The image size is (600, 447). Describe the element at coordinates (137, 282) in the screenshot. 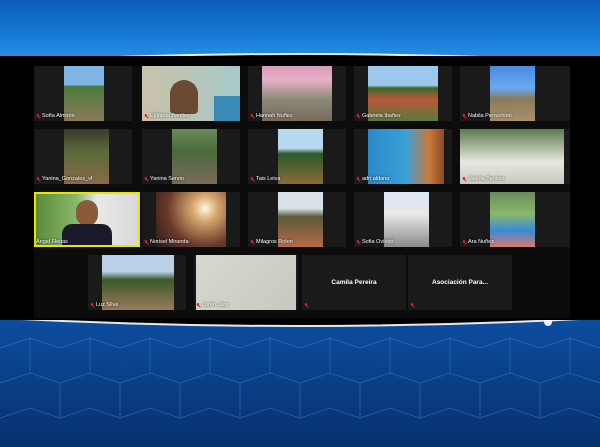

I see `participant-tile: Luz Silva` at that location.